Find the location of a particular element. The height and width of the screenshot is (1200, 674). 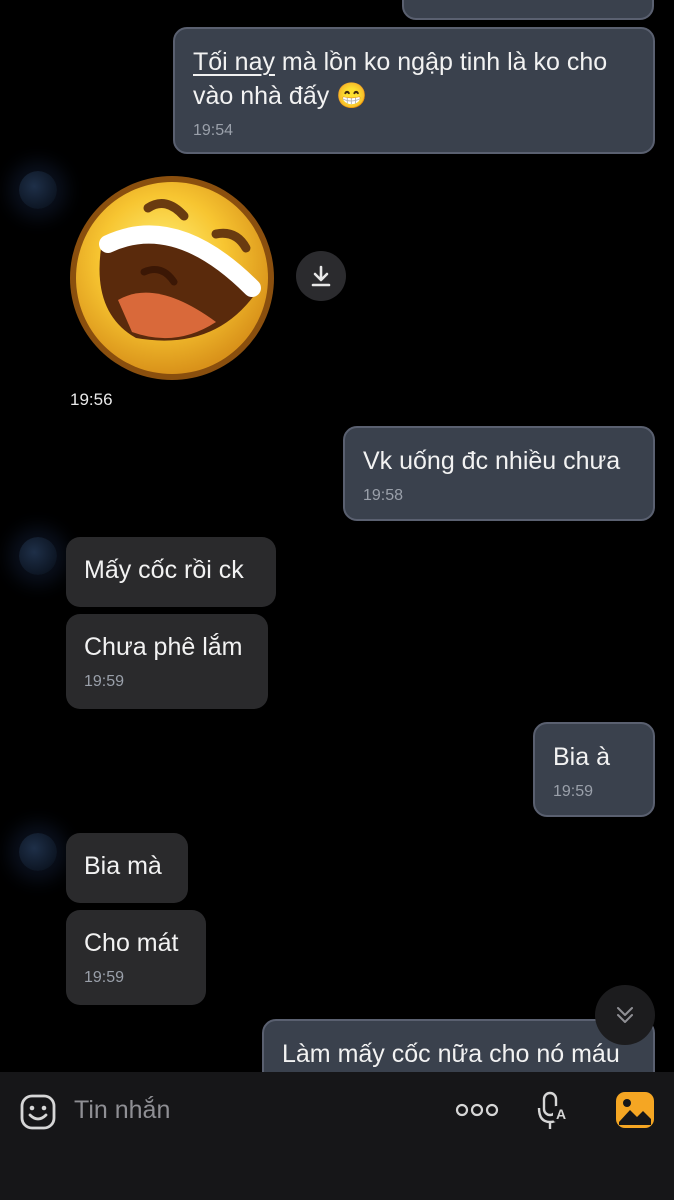

sent-message-bubble: Bia à 19:59 is located at coordinates (594, 769).